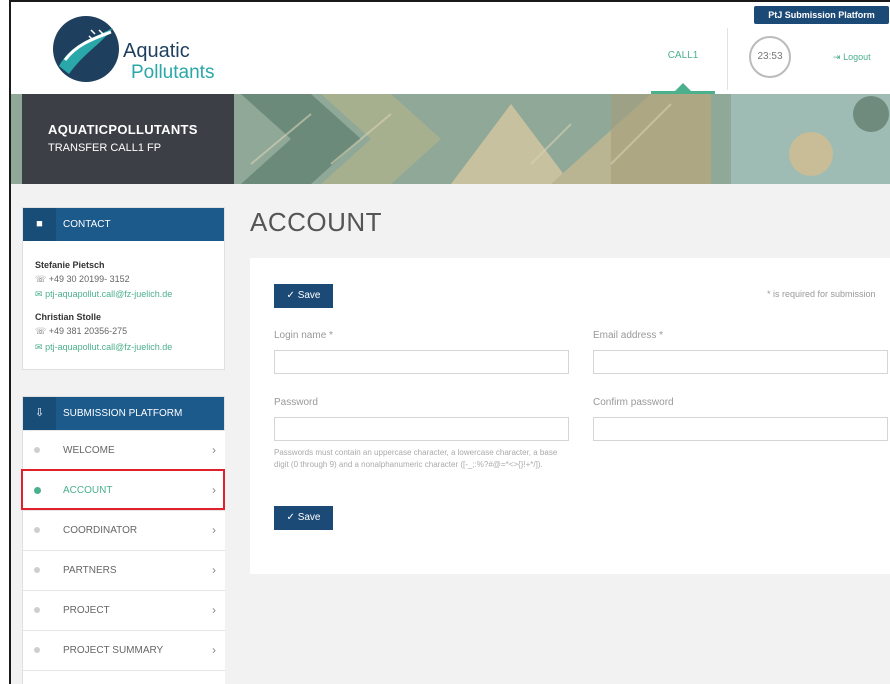 Image resolution: width=890 pixels, height=684 pixels. Describe the element at coordinates (68, 317) in the screenshot. I see `contact-name: Christian Stolle` at that location.